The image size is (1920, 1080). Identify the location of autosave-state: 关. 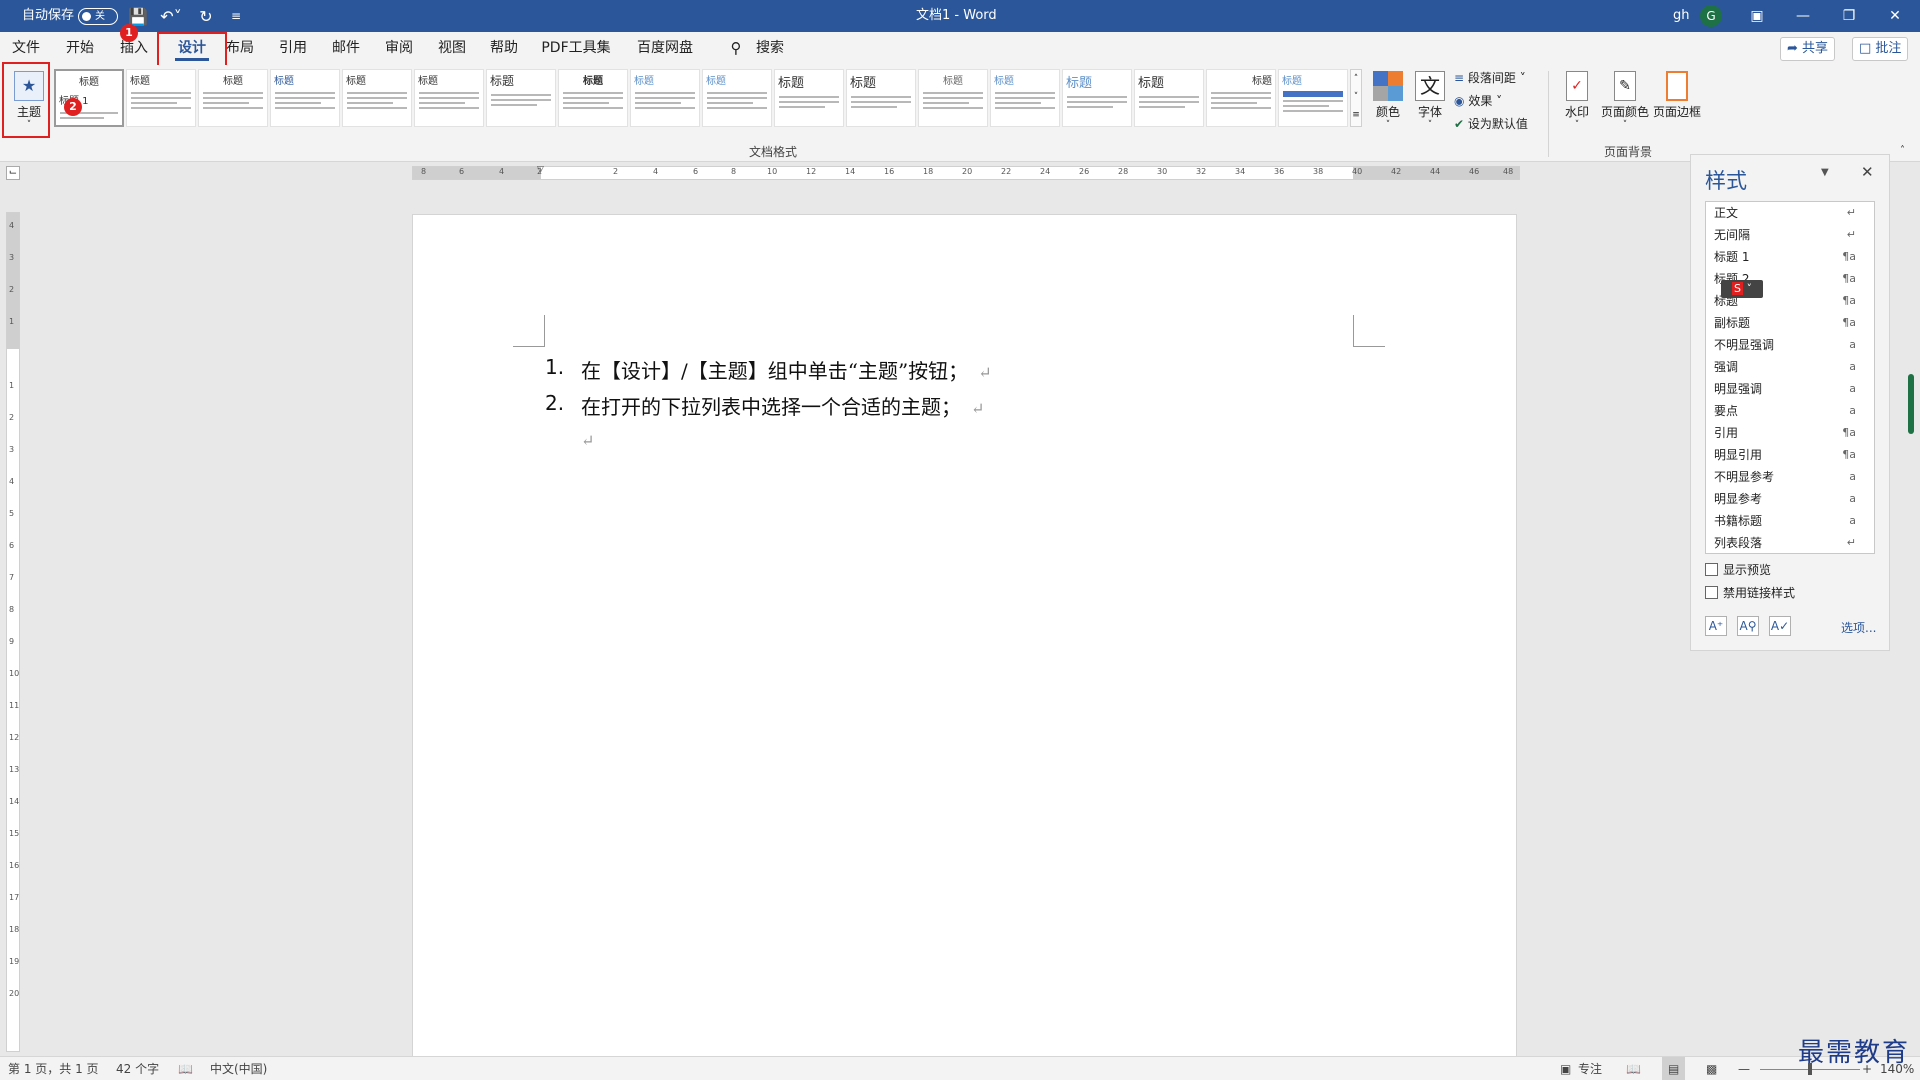
(100, 16).